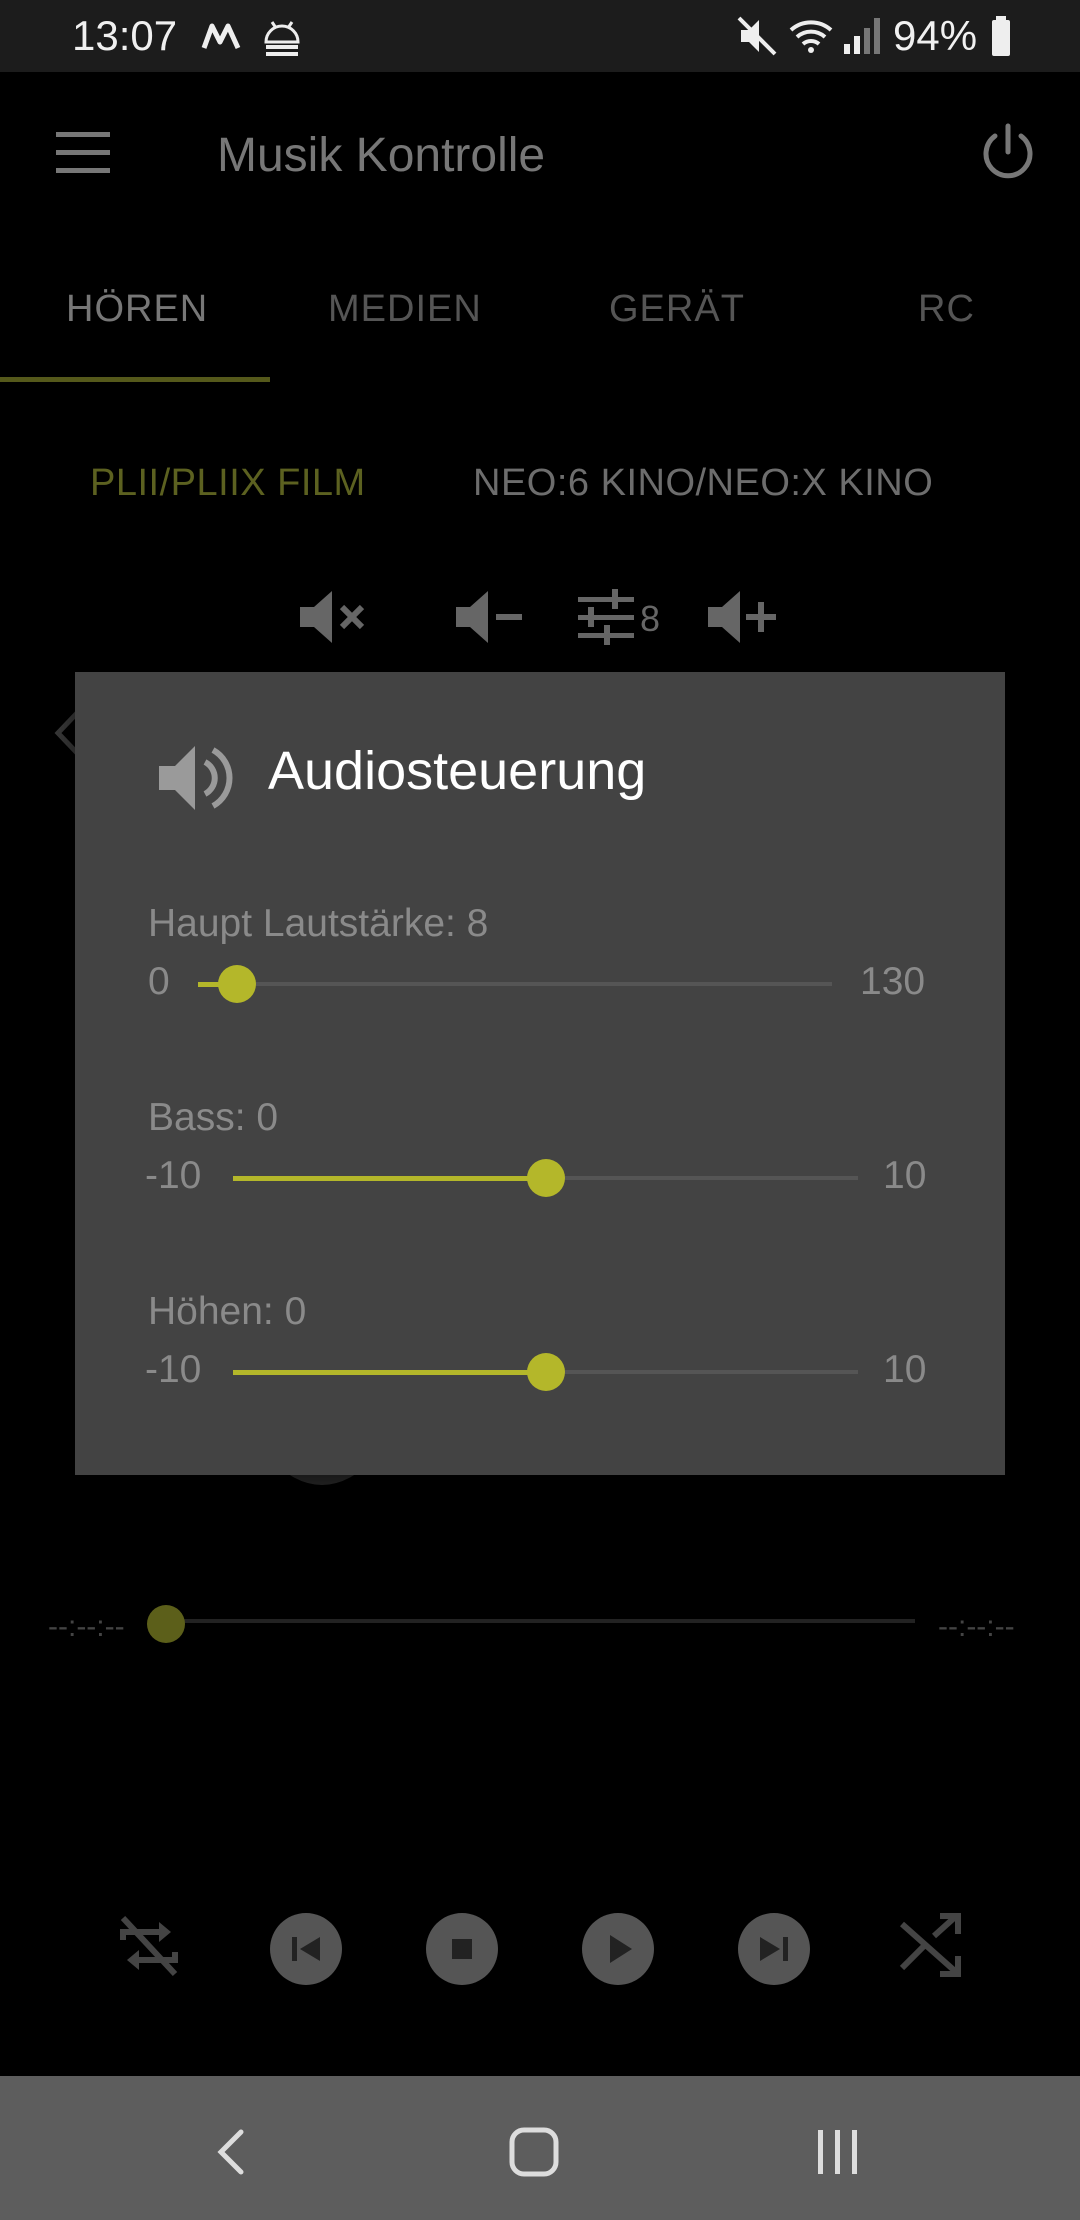 This screenshot has height=2220, width=1080. I want to click on tab-bar: HÖREN MEDIEN GERÄT RC, so click(540, 312).